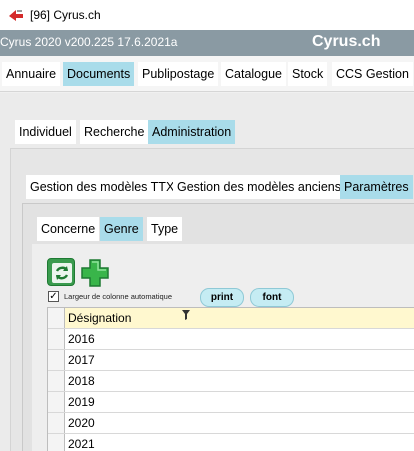 The height and width of the screenshot is (451, 414). What do you see at coordinates (65, 15) in the screenshot?
I see `window-title: [96] Cyrus.ch` at bounding box center [65, 15].